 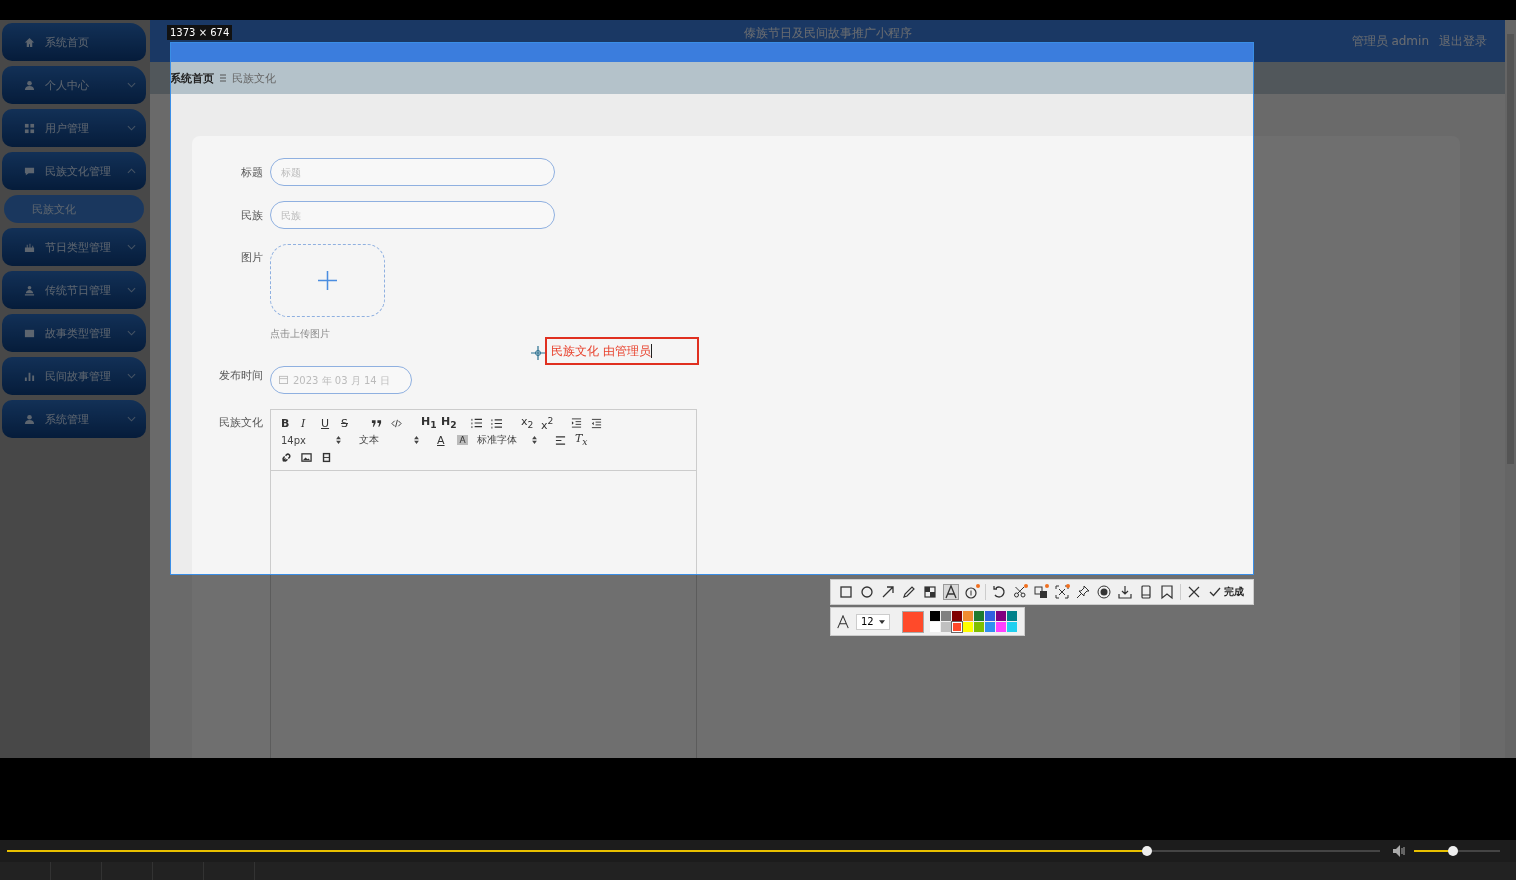 What do you see at coordinates (200, 32) in the screenshot?
I see `size-label: 1373 × 674` at bounding box center [200, 32].